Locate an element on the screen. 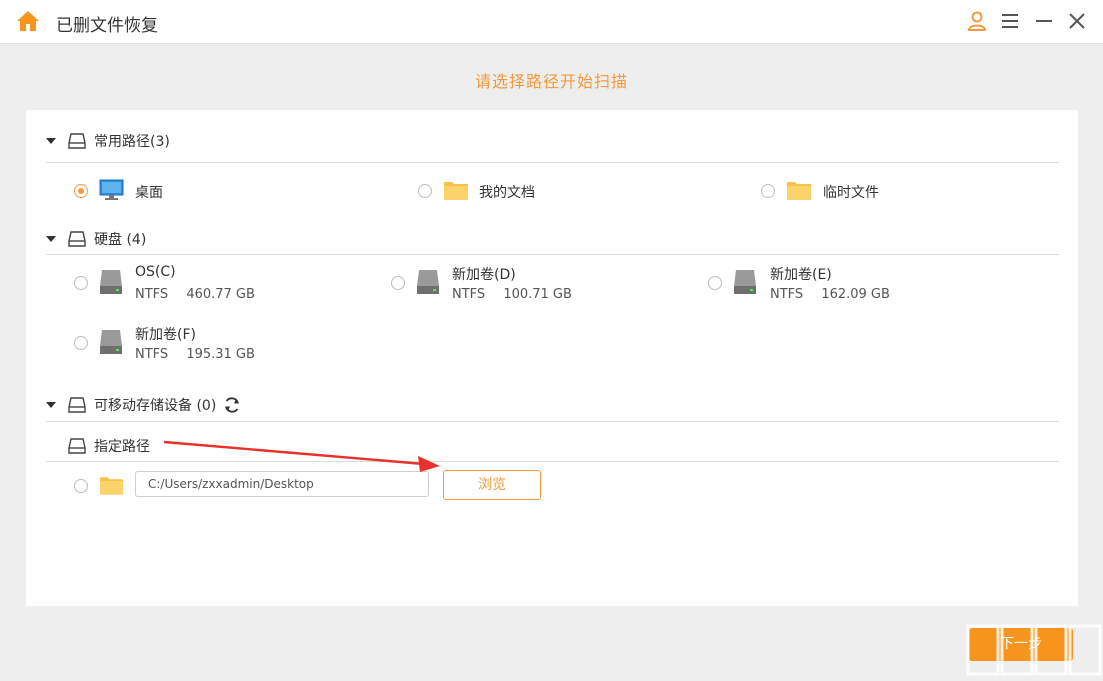 The image size is (1103, 681). section-custom-header: 指定路径 is located at coordinates (98, 446).